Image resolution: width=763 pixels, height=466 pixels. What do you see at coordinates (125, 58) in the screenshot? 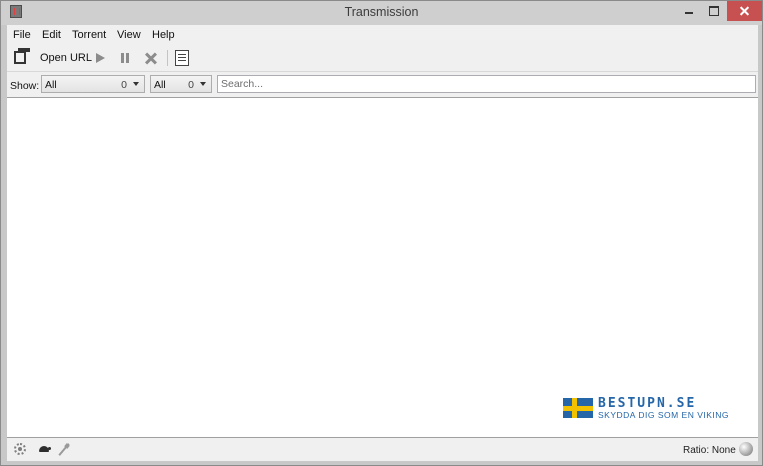
I see `pause-icon` at bounding box center [125, 58].